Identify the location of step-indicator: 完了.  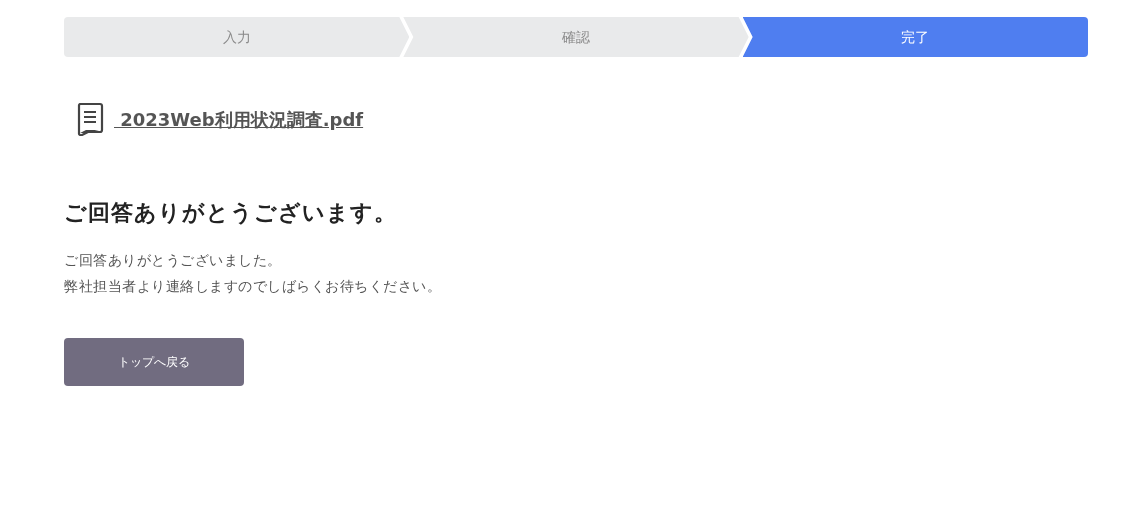
(915, 37).